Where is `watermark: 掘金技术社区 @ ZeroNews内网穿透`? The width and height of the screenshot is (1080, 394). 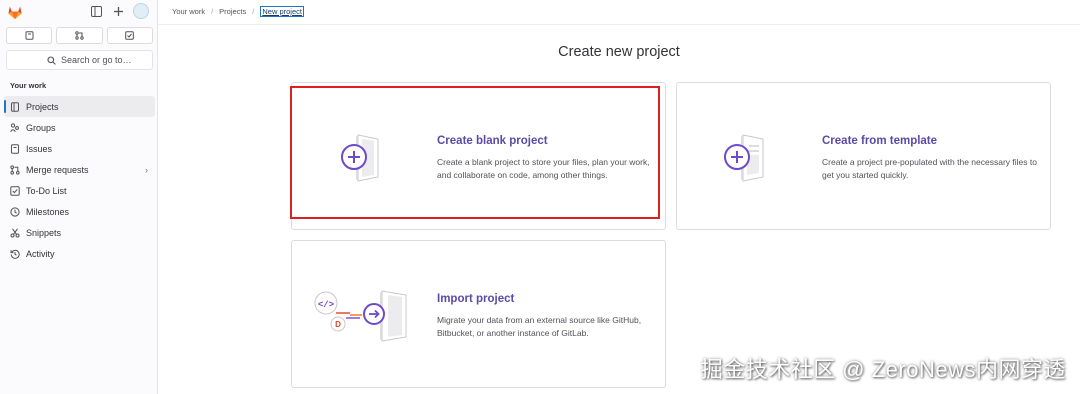 watermark: 掘金技术社区 @ ZeroNews内网穿透 is located at coordinates (883, 369).